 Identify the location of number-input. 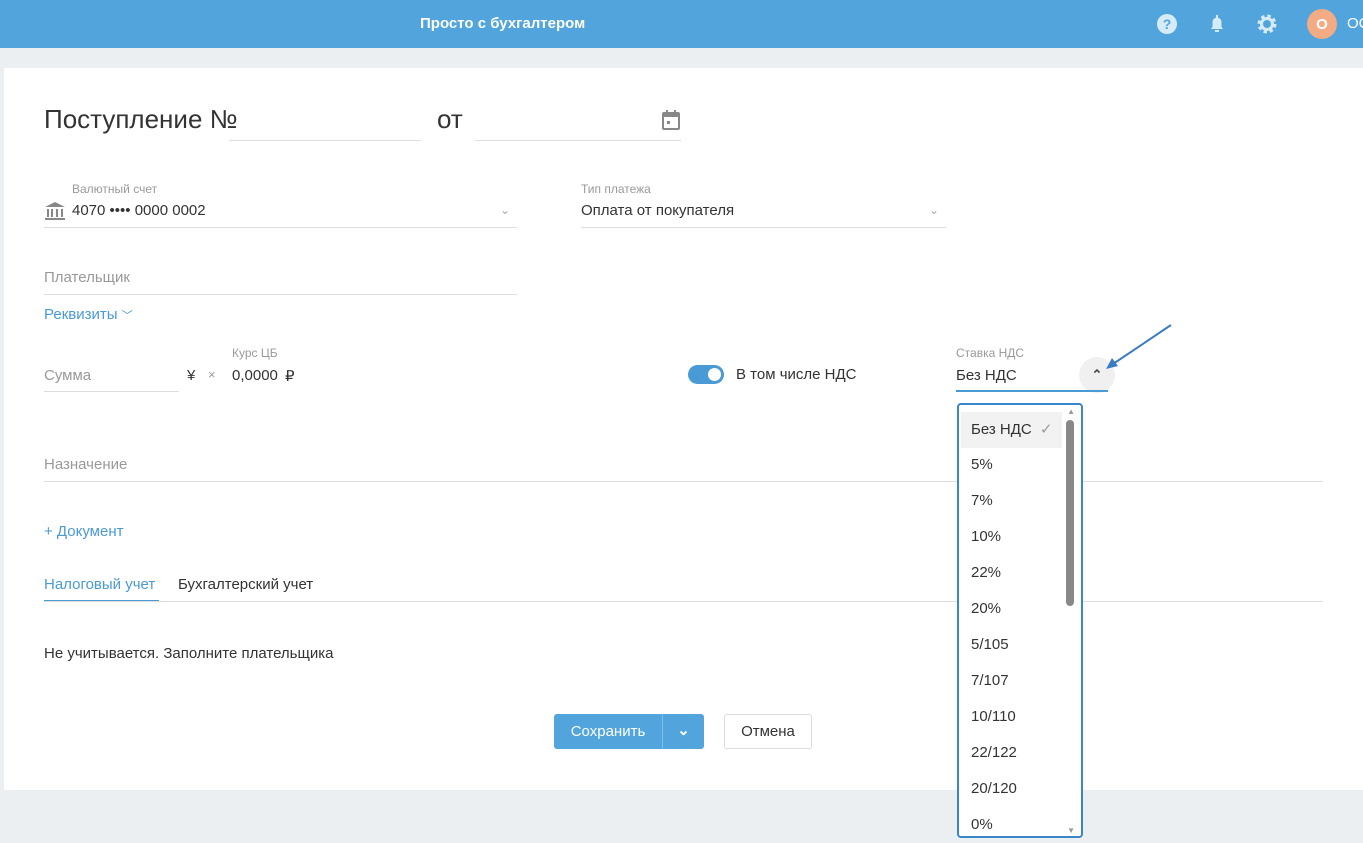
(325, 120).